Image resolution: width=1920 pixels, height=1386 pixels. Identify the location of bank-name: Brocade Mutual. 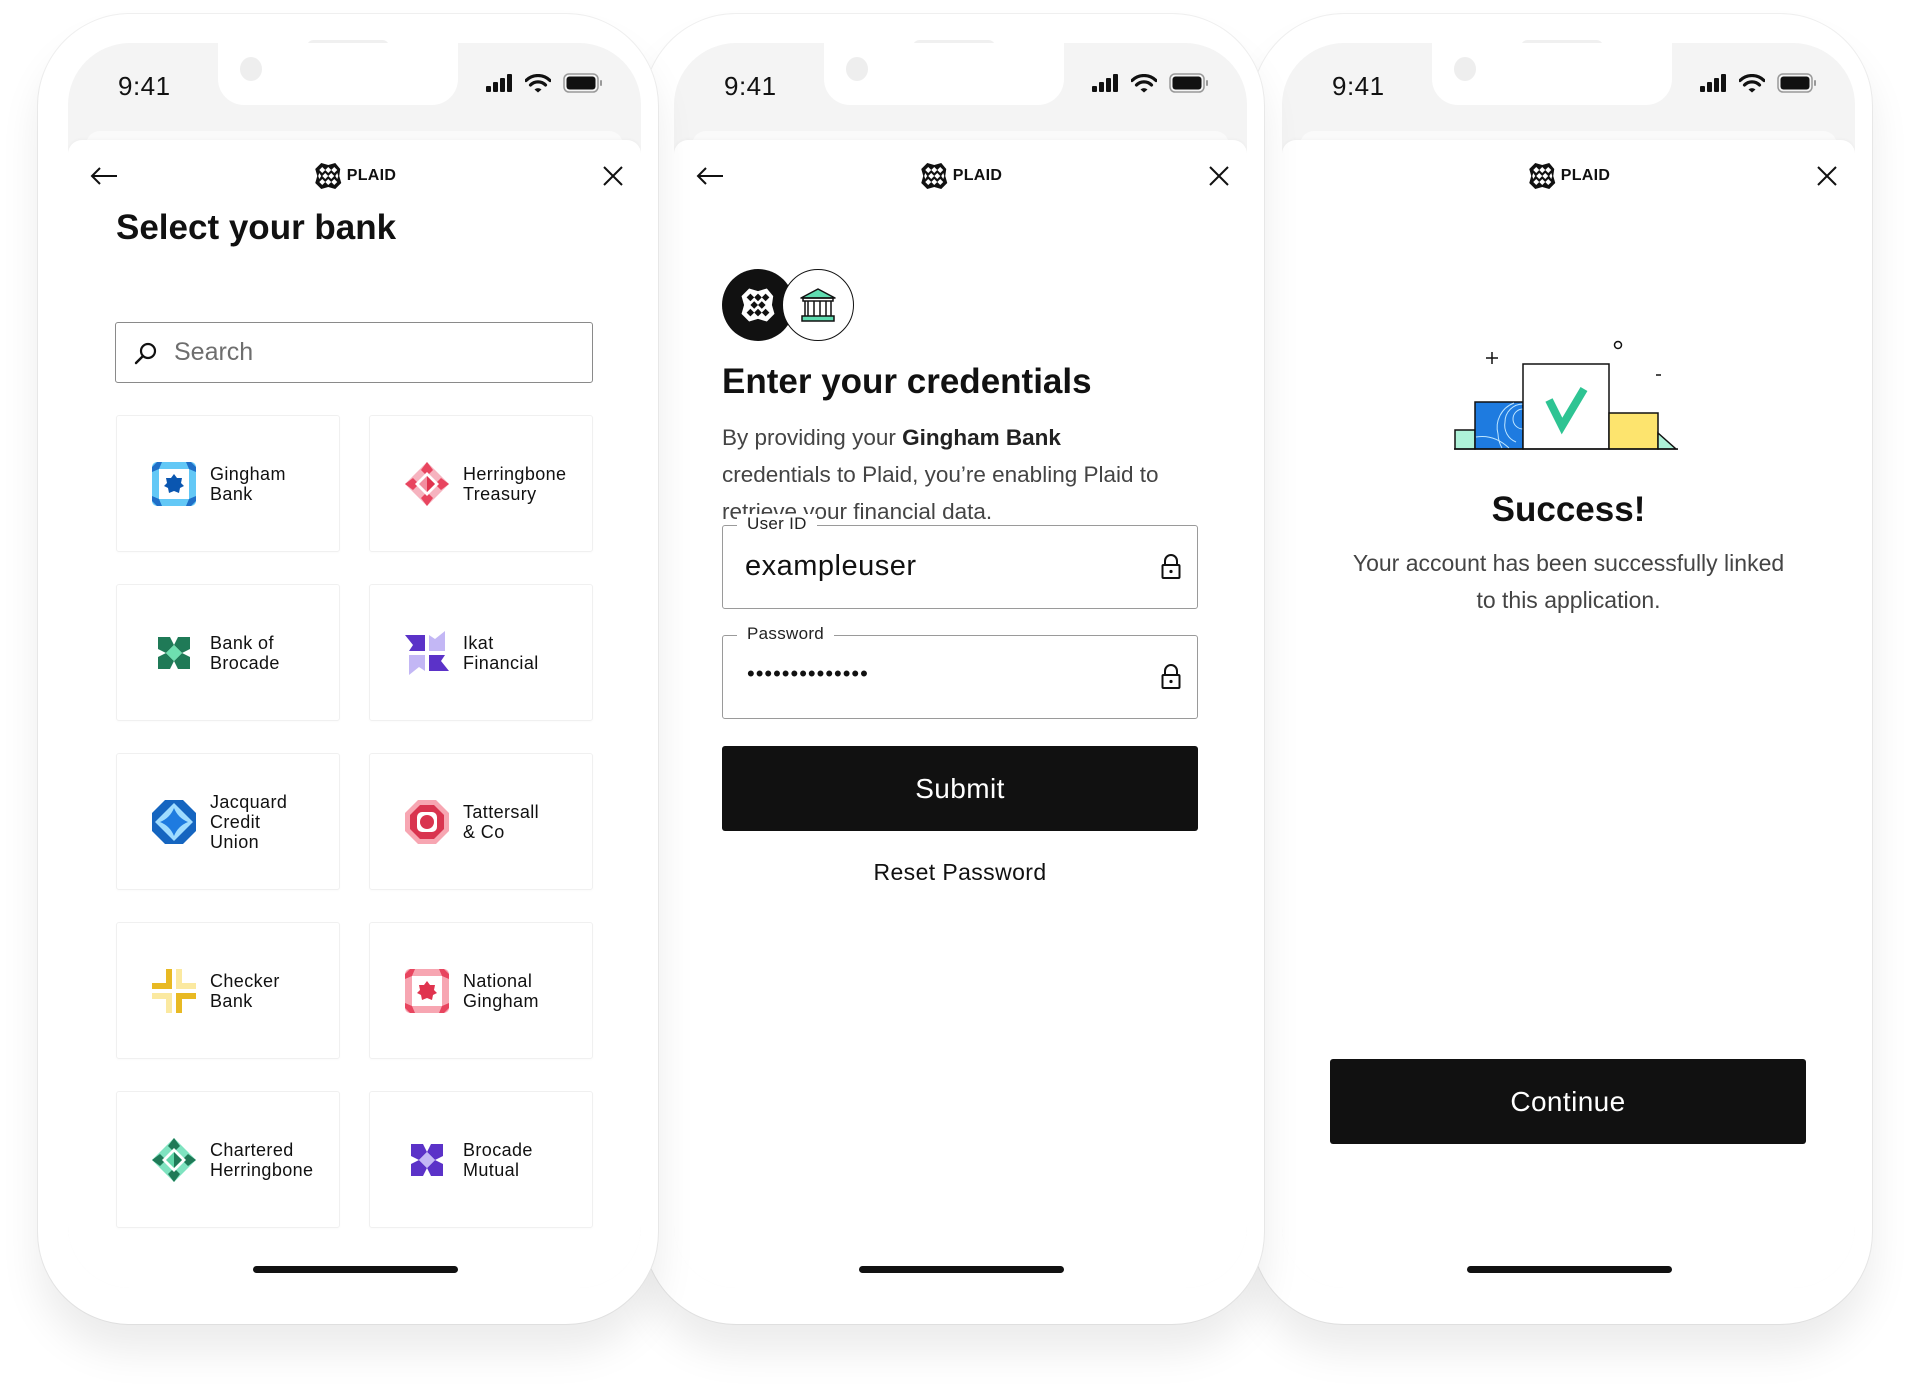
(498, 1159).